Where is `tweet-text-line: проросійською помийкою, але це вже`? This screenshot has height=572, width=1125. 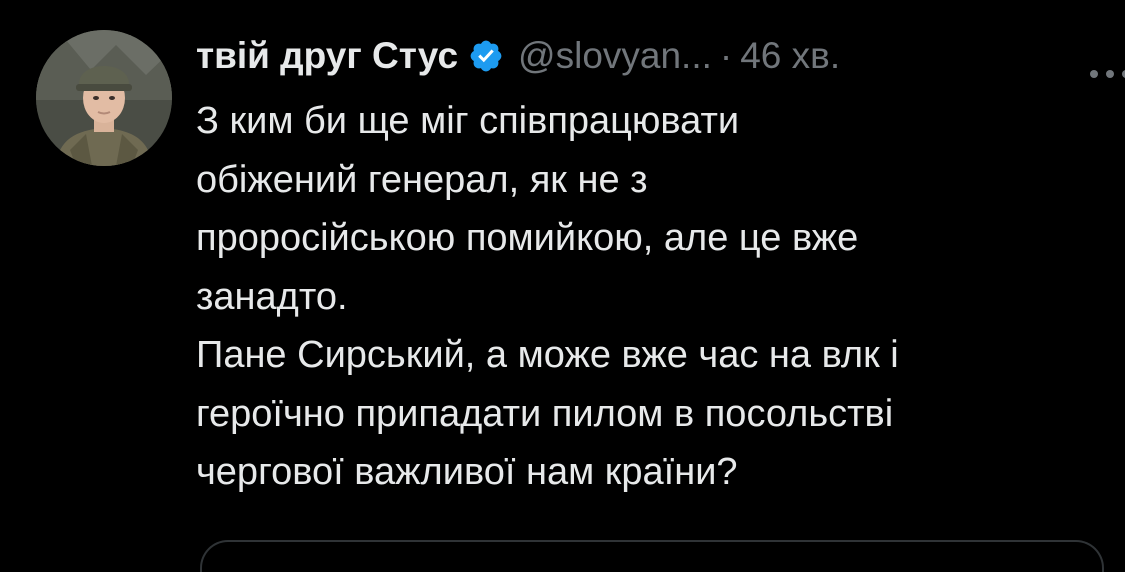 tweet-text-line: проросійською помийкою, але це вже is located at coordinates (527, 238).